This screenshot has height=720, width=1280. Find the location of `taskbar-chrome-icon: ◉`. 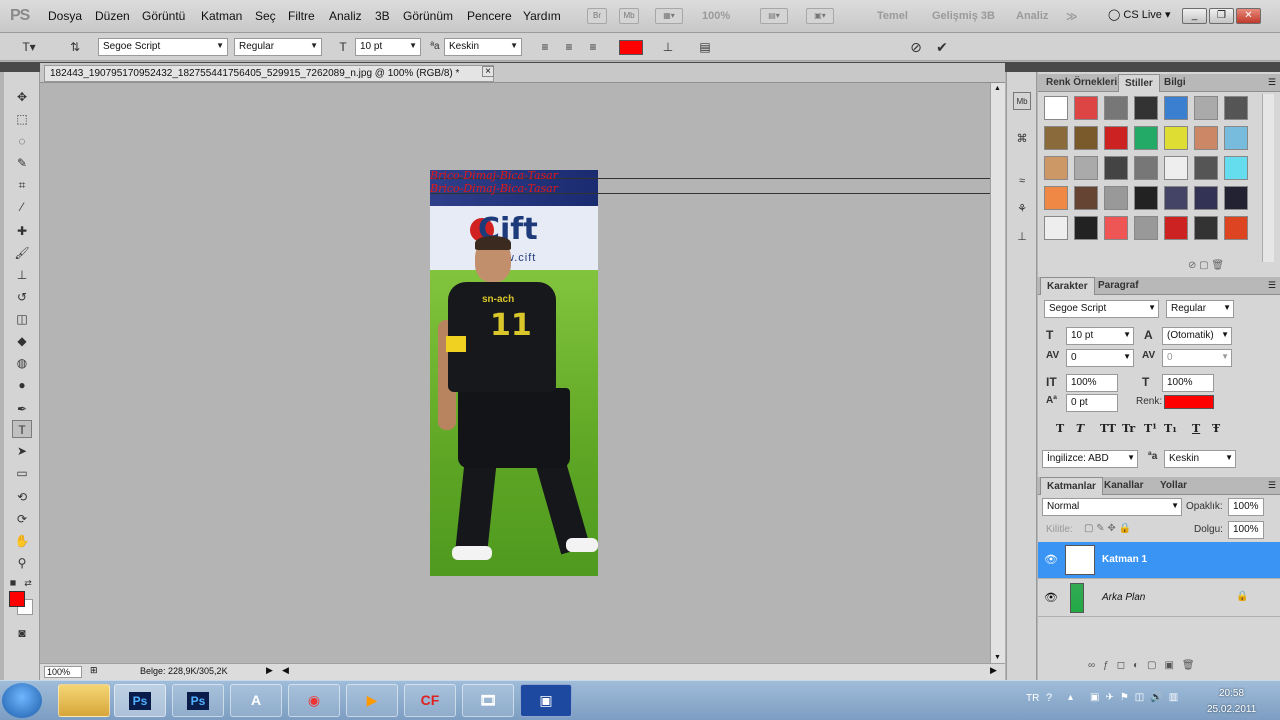

taskbar-chrome-icon: ◉ is located at coordinates (314, 700).